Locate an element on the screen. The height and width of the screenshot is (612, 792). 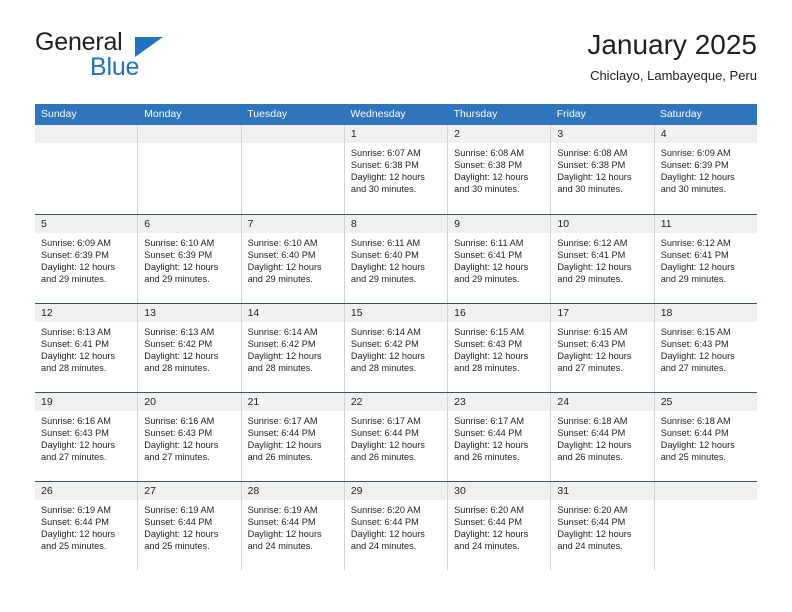
sunrise-text: Sunrise: 6:12 AM is located at coordinates (695, 243).